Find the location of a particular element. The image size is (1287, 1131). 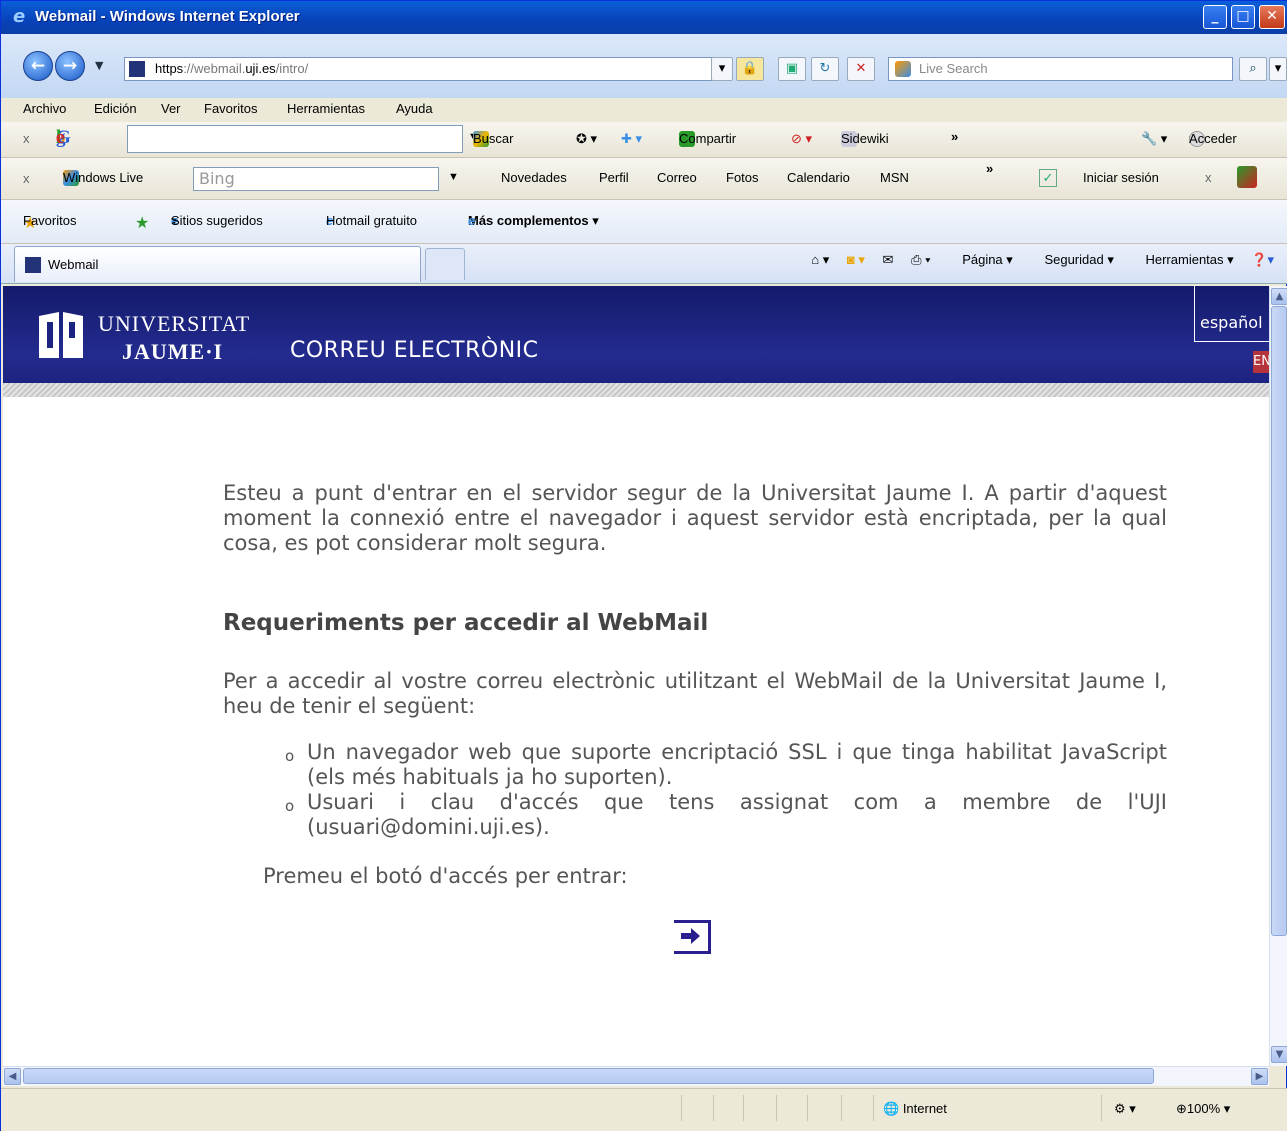

scroll-right-button: ▶ is located at coordinates (1259, 1076).